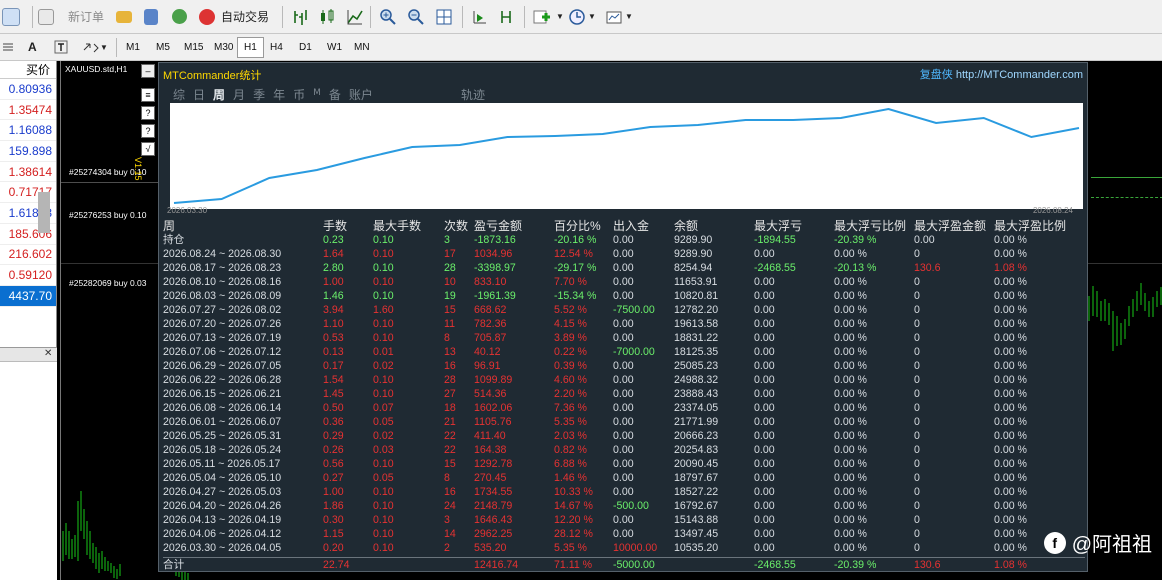 The width and height of the screenshot is (1162, 580). I want to click on timeframe-button-m15: M15, so click(193, 47).